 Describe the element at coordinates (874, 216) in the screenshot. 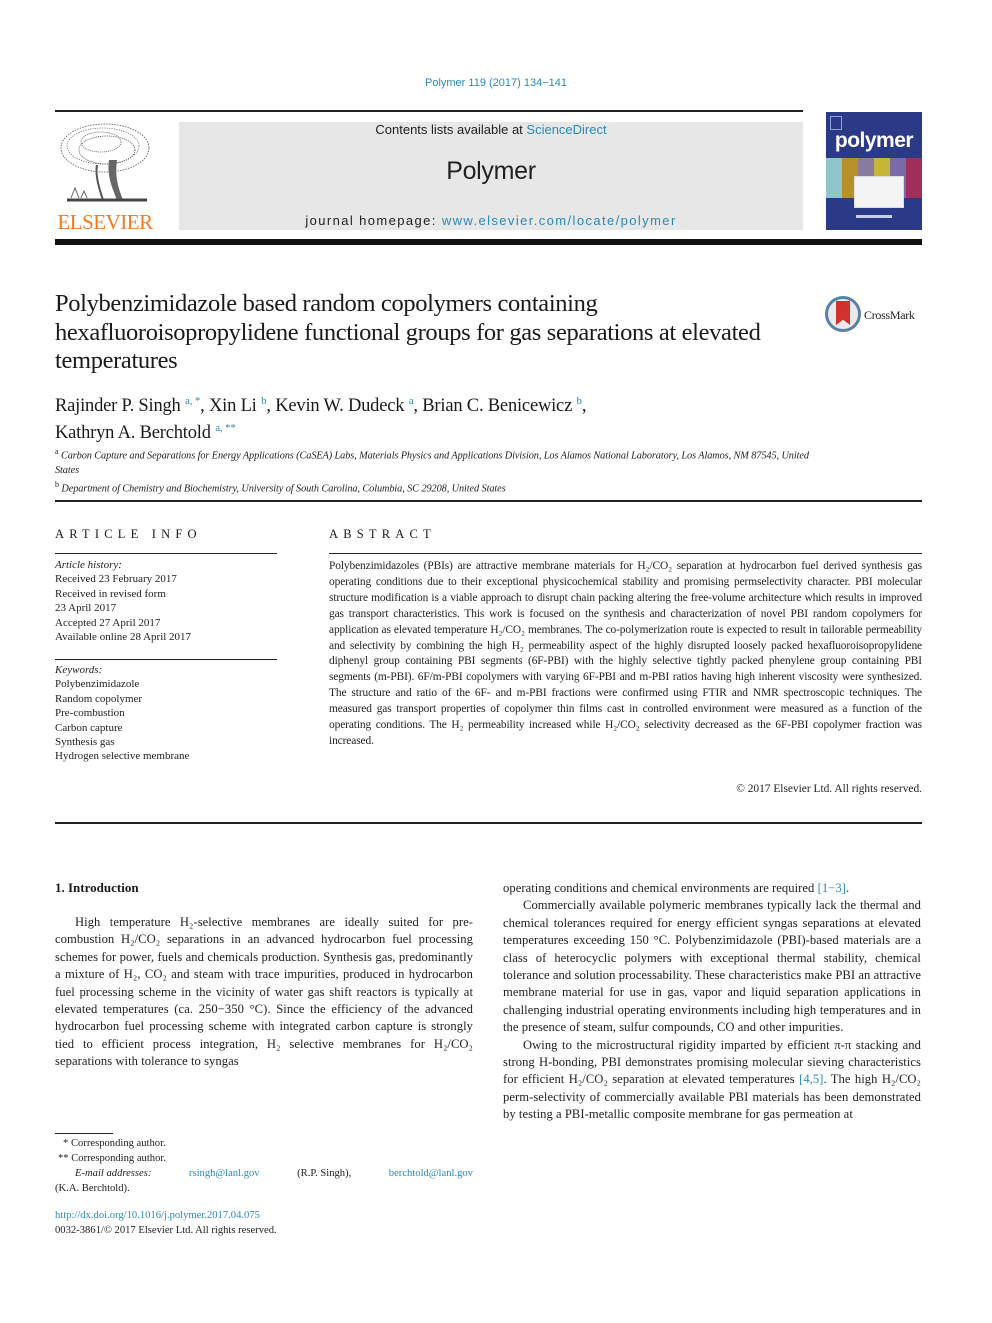

I see `cover-editors` at that location.